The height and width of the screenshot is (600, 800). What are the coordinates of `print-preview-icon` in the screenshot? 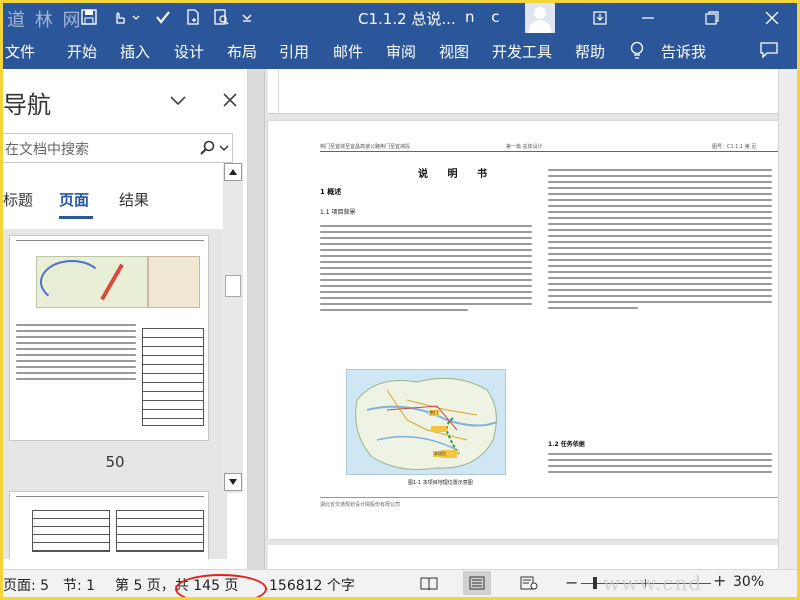 It's located at (221, 17).